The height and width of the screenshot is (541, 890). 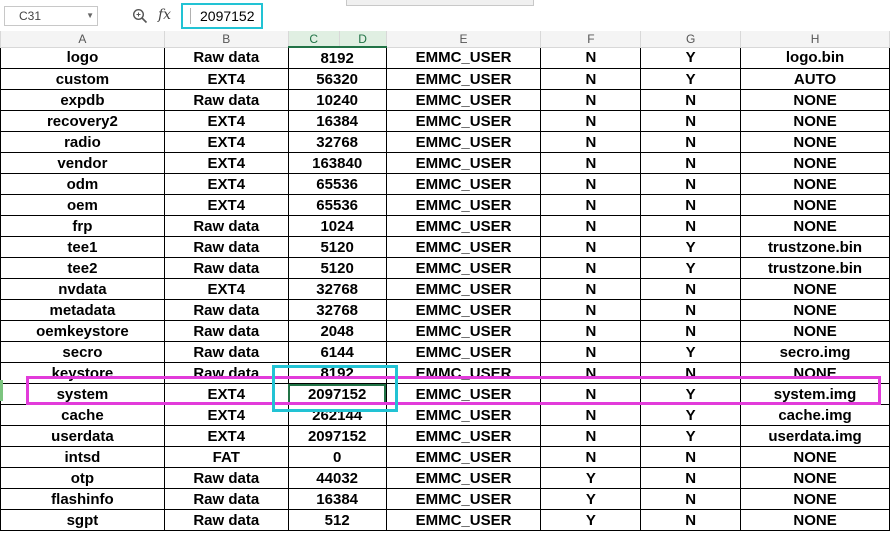 What do you see at coordinates (82, 268) in the screenshot?
I see `cell-partition-name: tee2` at bounding box center [82, 268].